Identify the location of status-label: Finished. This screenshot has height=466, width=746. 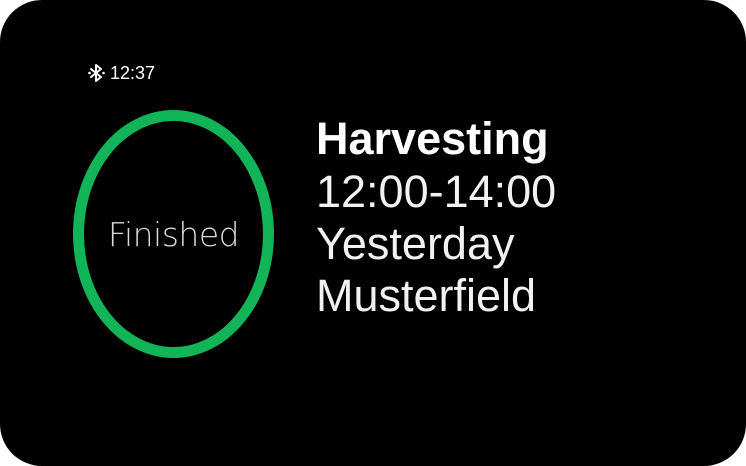
(173, 234).